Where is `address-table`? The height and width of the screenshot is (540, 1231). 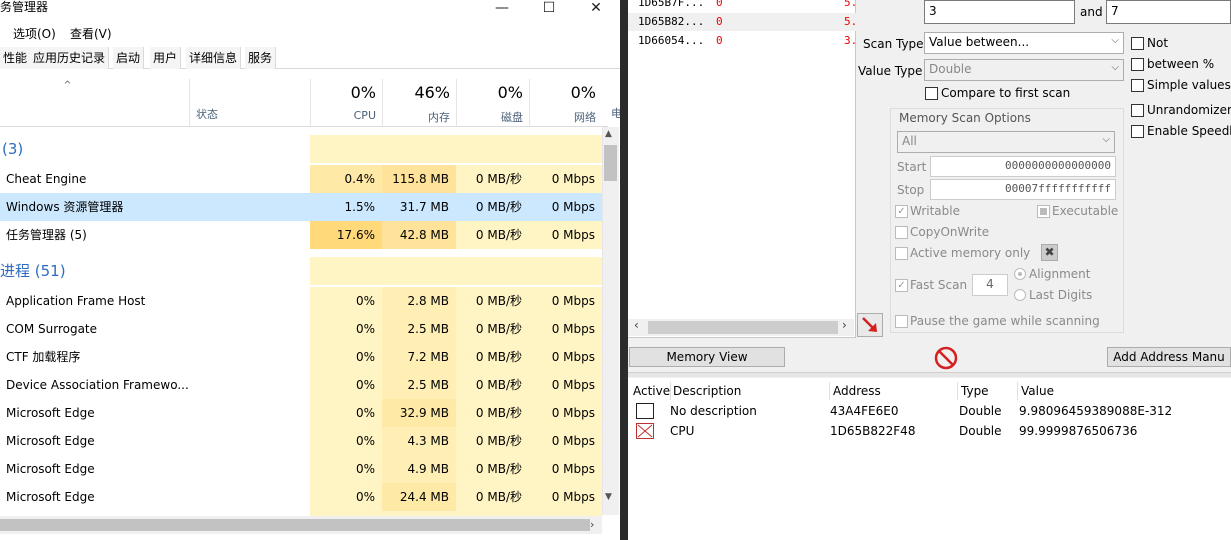 address-table is located at coordinates (929, 459).